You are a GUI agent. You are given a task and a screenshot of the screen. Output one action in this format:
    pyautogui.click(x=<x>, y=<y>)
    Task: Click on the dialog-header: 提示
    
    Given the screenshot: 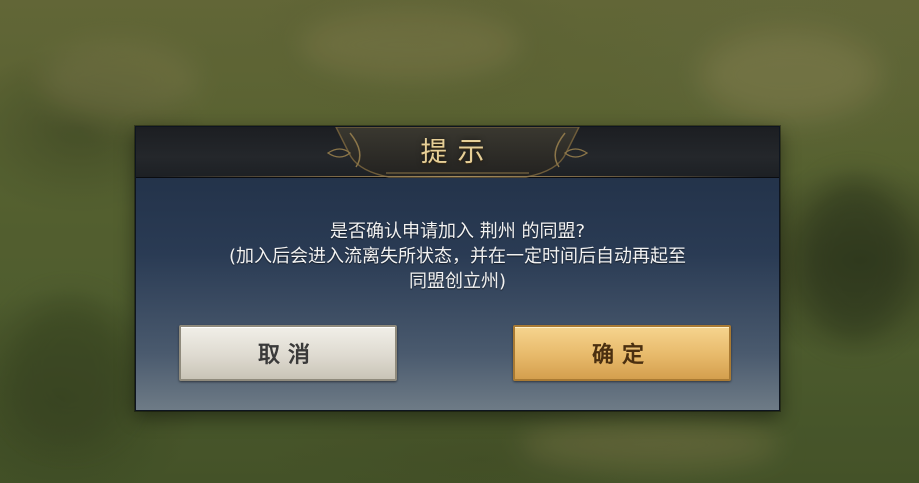 What is the action you would take?
    pyautogui.click(x=457, y=152)
    